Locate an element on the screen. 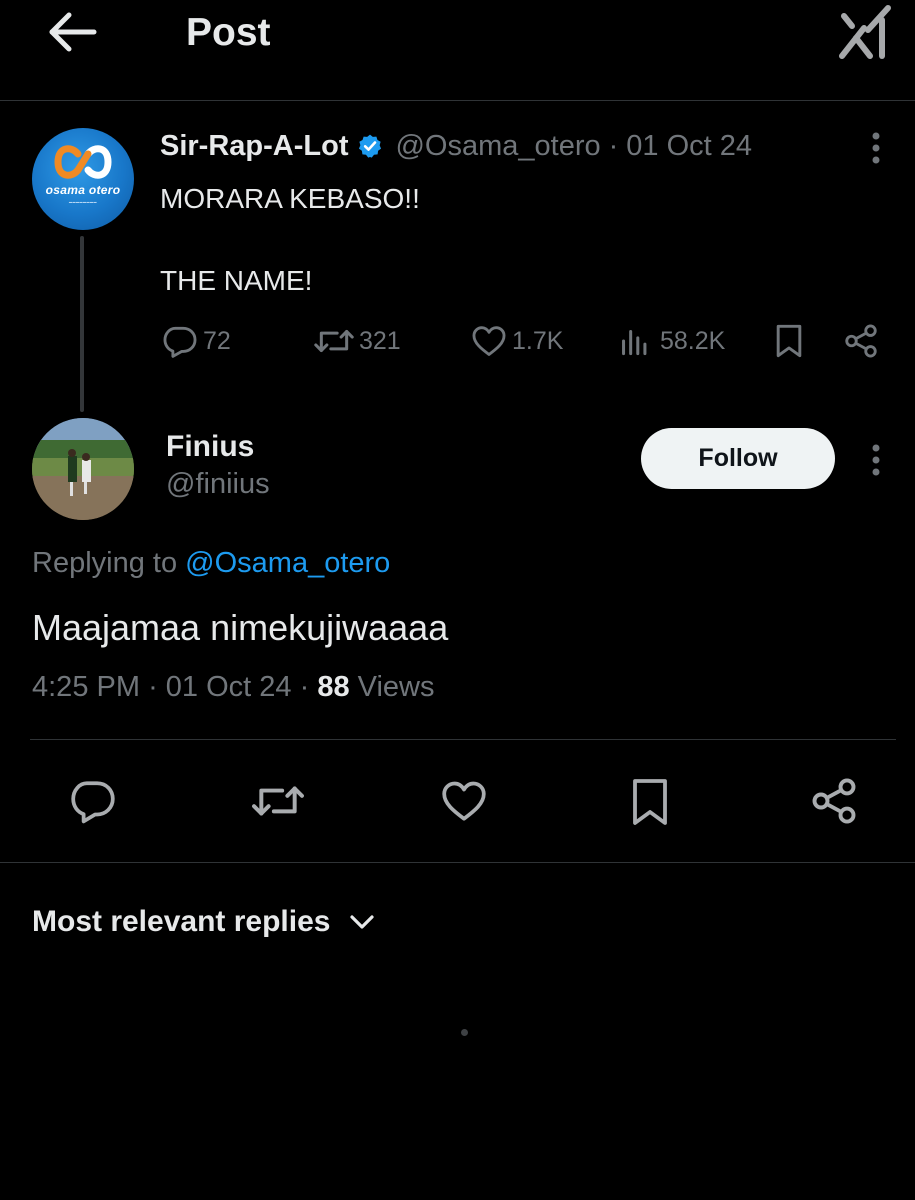 Image resolution: width=915 pixels, height=1200 pixels. parent-post-header: Sir-Rap-A-Lot @Osama_otero · 01 Oct 24 is located at coordinates (456, 146).